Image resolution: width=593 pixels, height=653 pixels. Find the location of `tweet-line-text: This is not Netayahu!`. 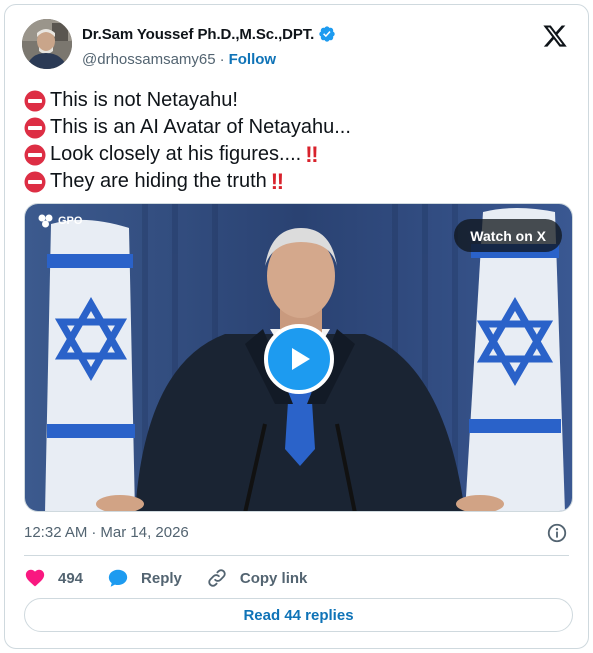

tweet-line-text: This is not Netayahu! is located at coordinates (144, 100).